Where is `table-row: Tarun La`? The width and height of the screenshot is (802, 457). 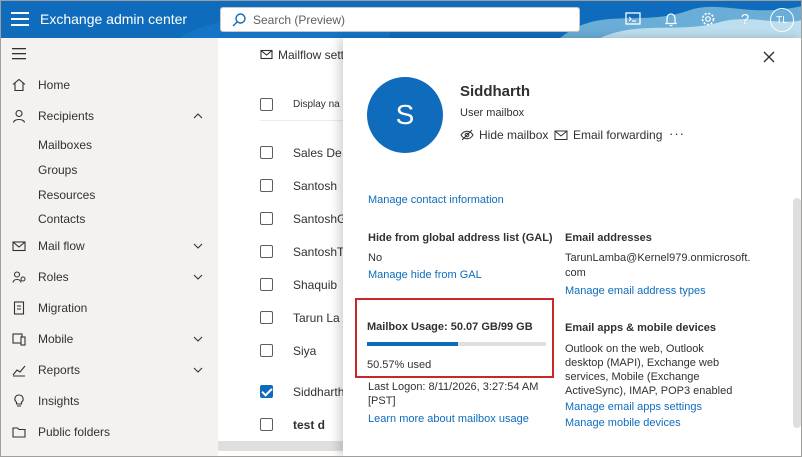
table-row: Tarun La is located at coordinates (305, 317).